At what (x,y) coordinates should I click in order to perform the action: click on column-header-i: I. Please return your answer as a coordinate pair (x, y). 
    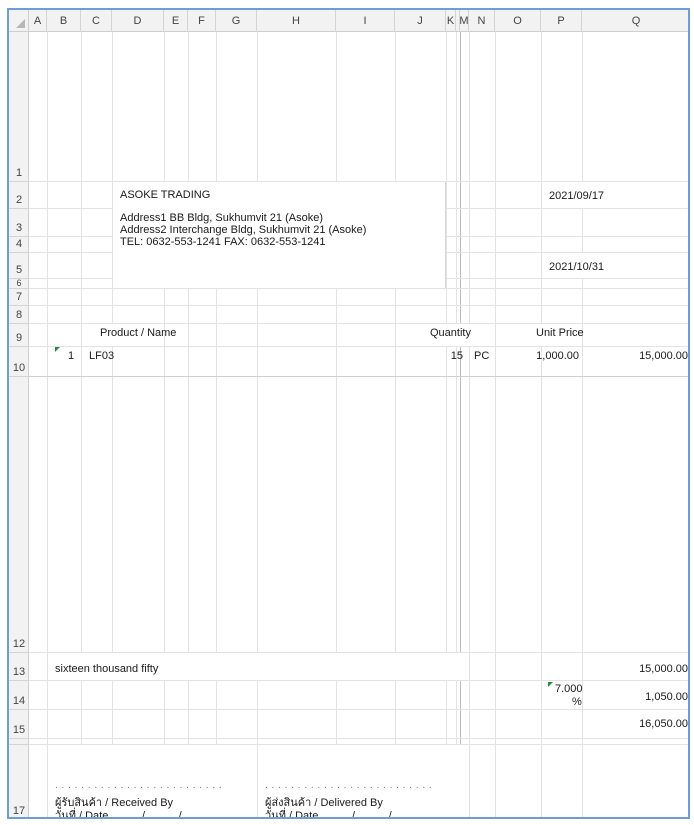
    Looking at the image, I should click on (365, 21).